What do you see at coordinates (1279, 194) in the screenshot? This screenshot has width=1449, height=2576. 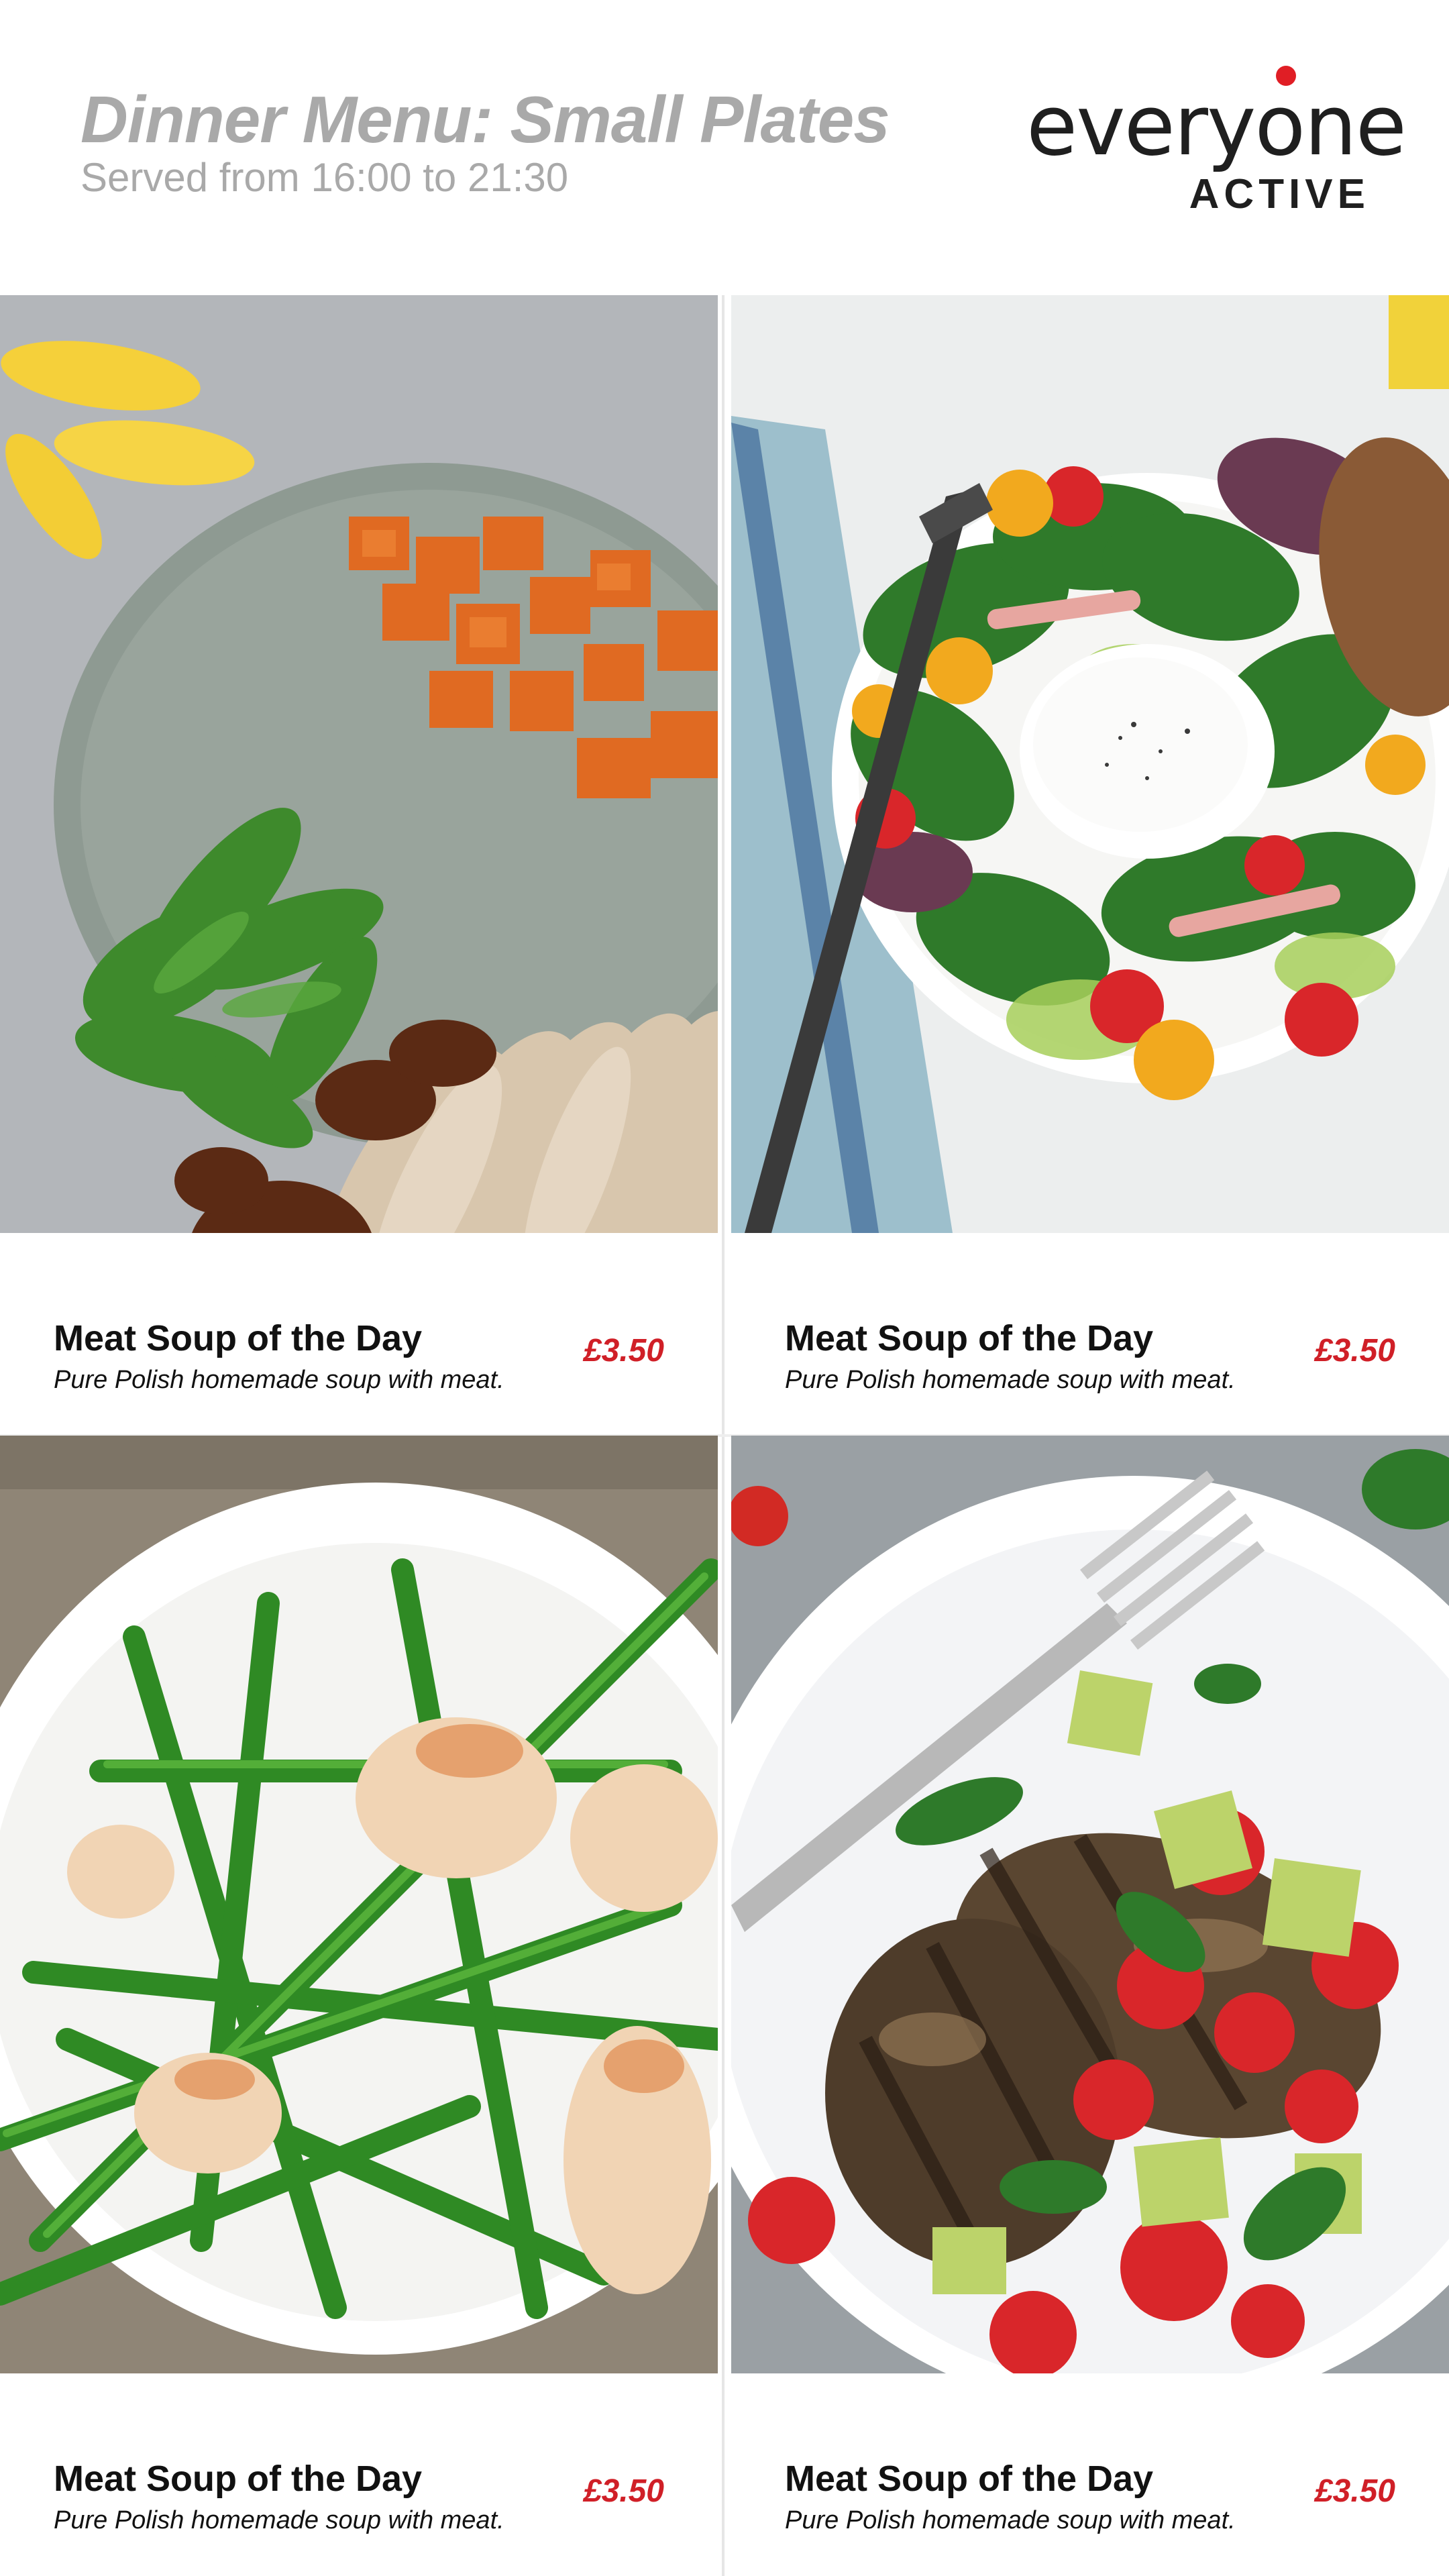 I see `logo-subtitle: ACTIVE` at bounding box center [1279, 194].